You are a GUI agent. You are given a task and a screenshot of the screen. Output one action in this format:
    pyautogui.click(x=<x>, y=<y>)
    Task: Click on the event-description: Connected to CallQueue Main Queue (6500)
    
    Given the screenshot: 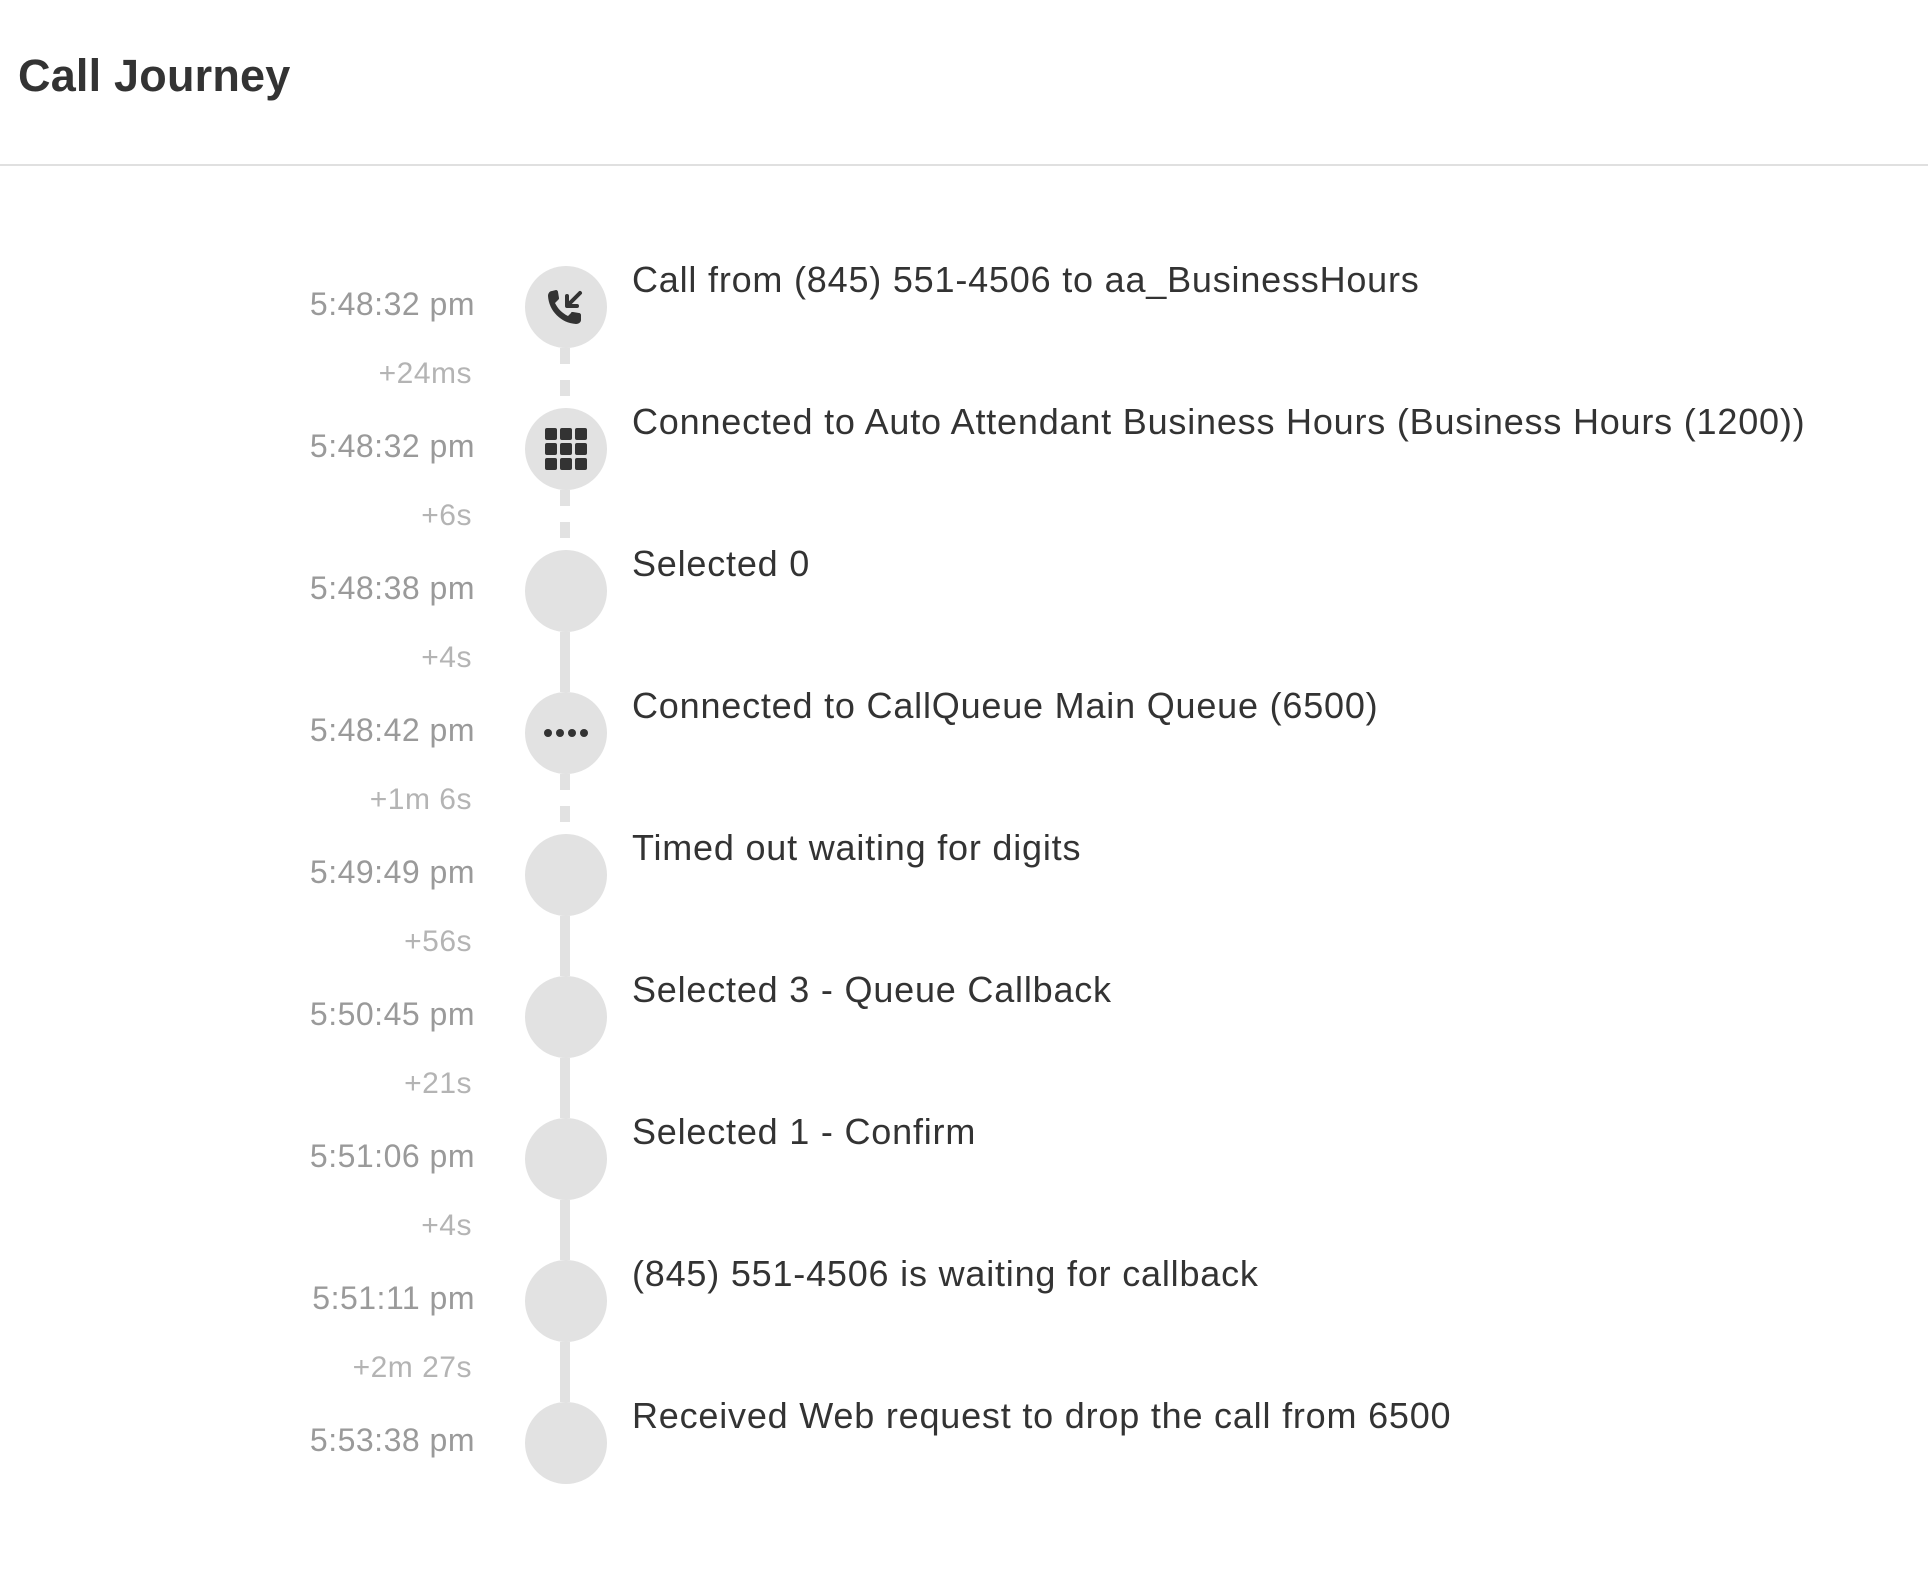 What is the action you would take?
    pyautogui.click(x=1005, y=705)
    